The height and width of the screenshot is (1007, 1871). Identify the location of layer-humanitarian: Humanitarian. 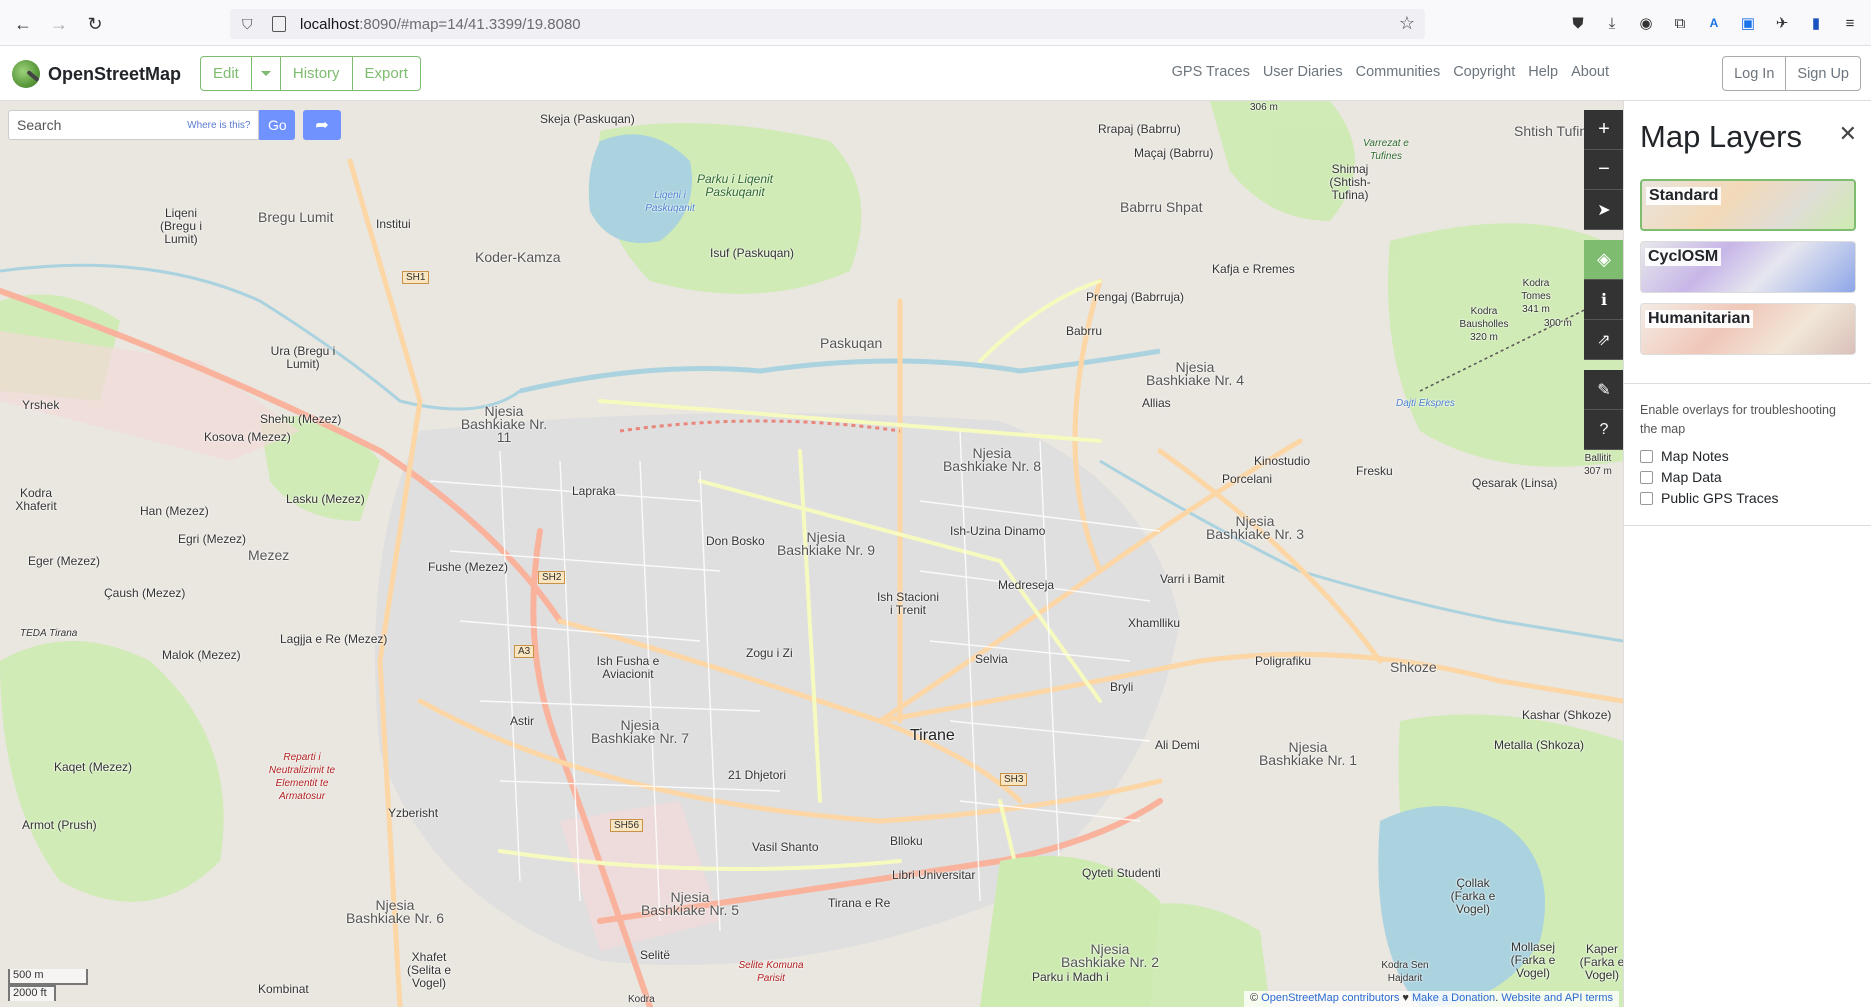
(1748, 329).